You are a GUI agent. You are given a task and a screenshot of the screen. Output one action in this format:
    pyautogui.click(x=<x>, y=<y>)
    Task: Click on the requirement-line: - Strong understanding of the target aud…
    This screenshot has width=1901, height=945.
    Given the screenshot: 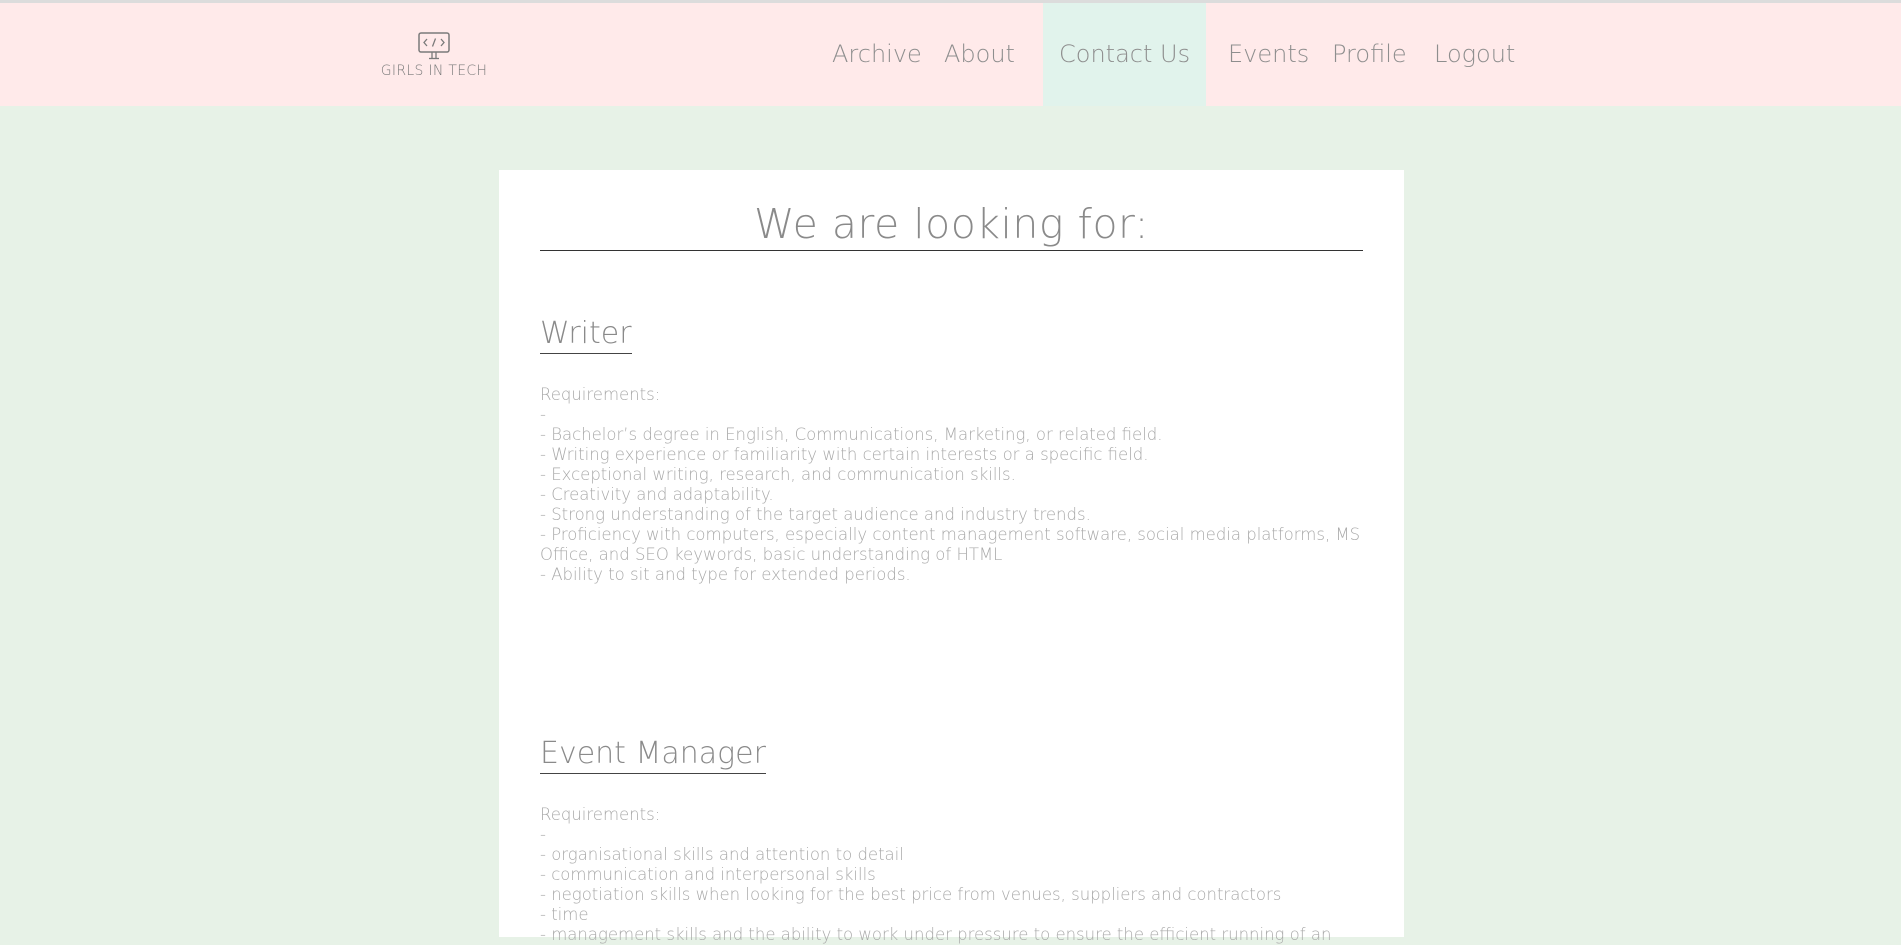 What is the action you would take?
    pyautogui.click(x=815, y=514)
    